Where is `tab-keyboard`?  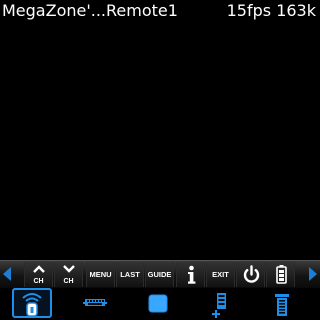
tab-keyboard is located at coordinates (94, 304).